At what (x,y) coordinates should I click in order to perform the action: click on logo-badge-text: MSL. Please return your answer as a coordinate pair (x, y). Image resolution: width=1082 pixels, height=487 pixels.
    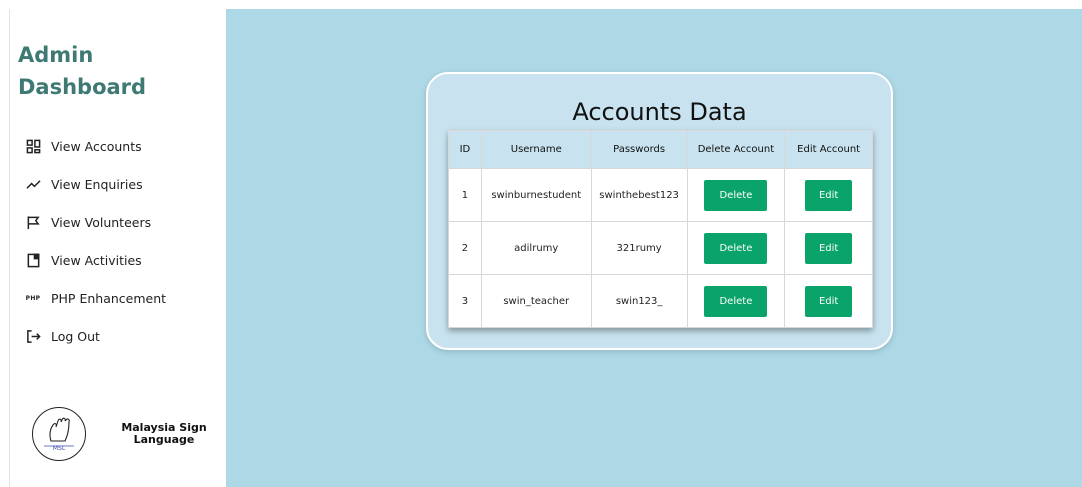
    Looking at the image, I should click on (59, 448).